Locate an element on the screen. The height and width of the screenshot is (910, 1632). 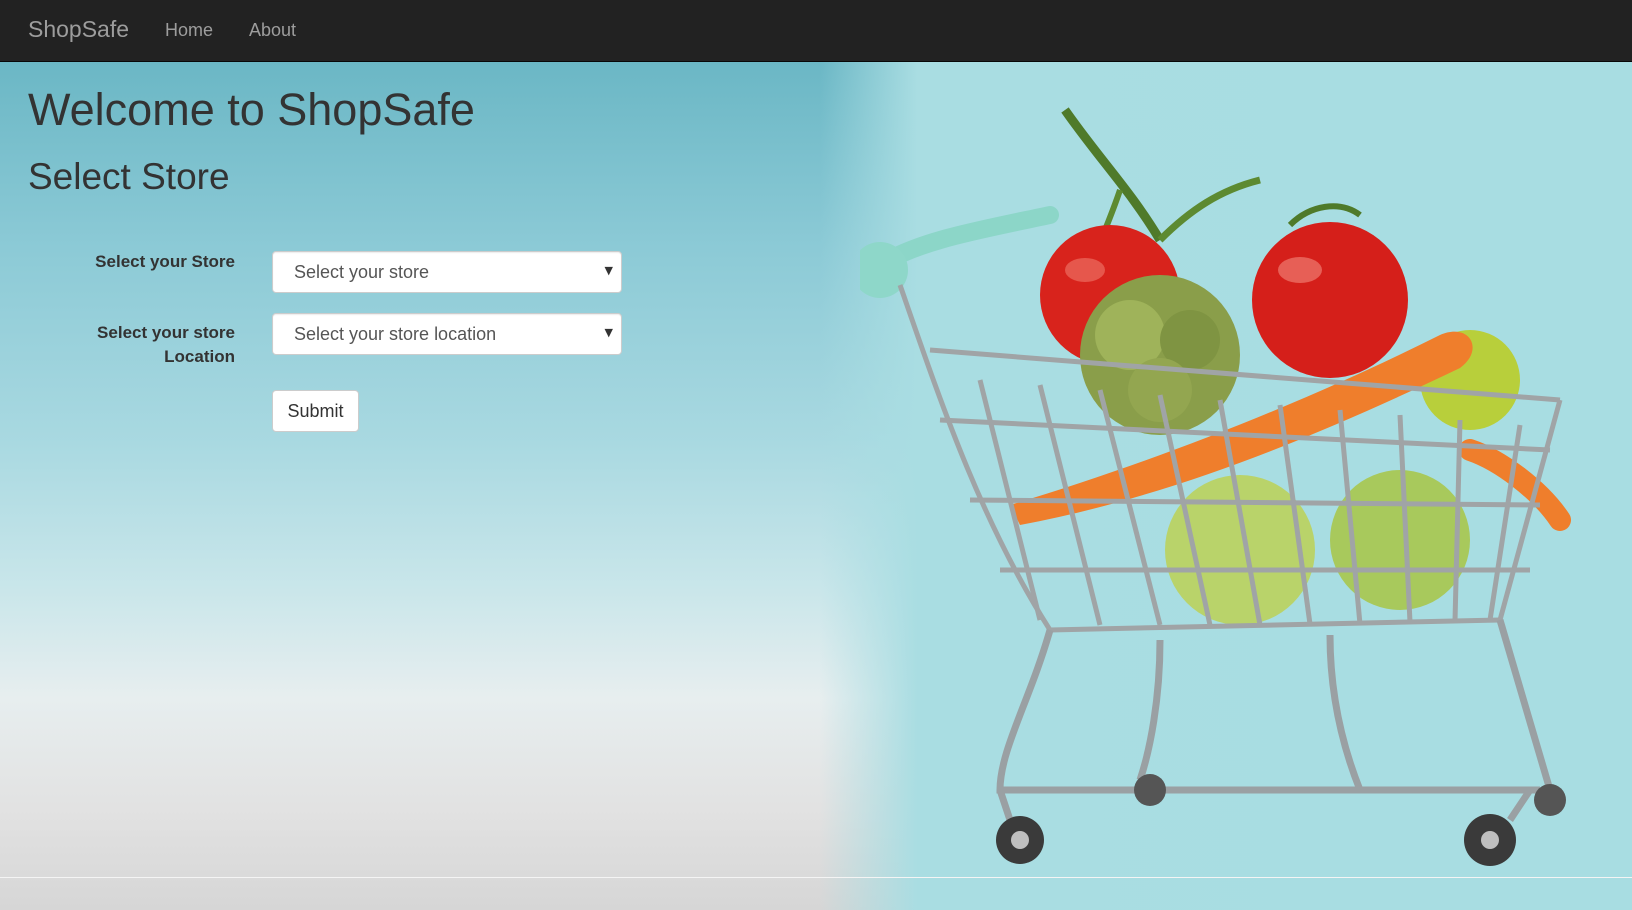
store-select: Select your store ▼ is located at coordinates (447, 272).